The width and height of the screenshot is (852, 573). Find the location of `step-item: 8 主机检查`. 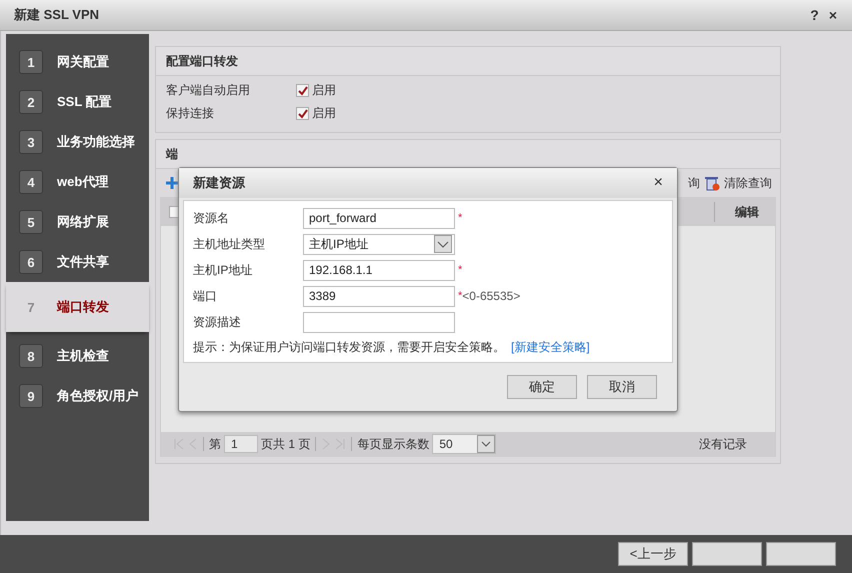

step-item: 8 主机检查 is located at coordinates (77, 356).